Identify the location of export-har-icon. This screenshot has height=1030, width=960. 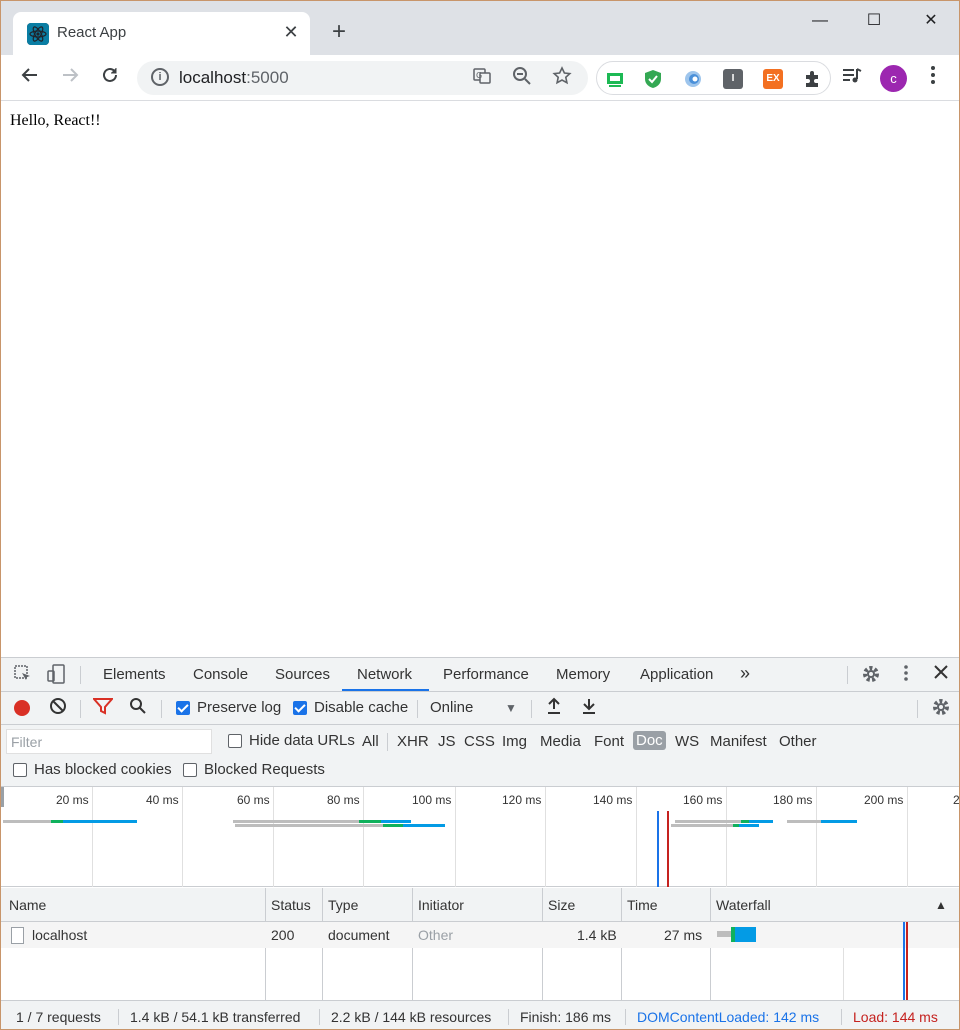
(589, 708).